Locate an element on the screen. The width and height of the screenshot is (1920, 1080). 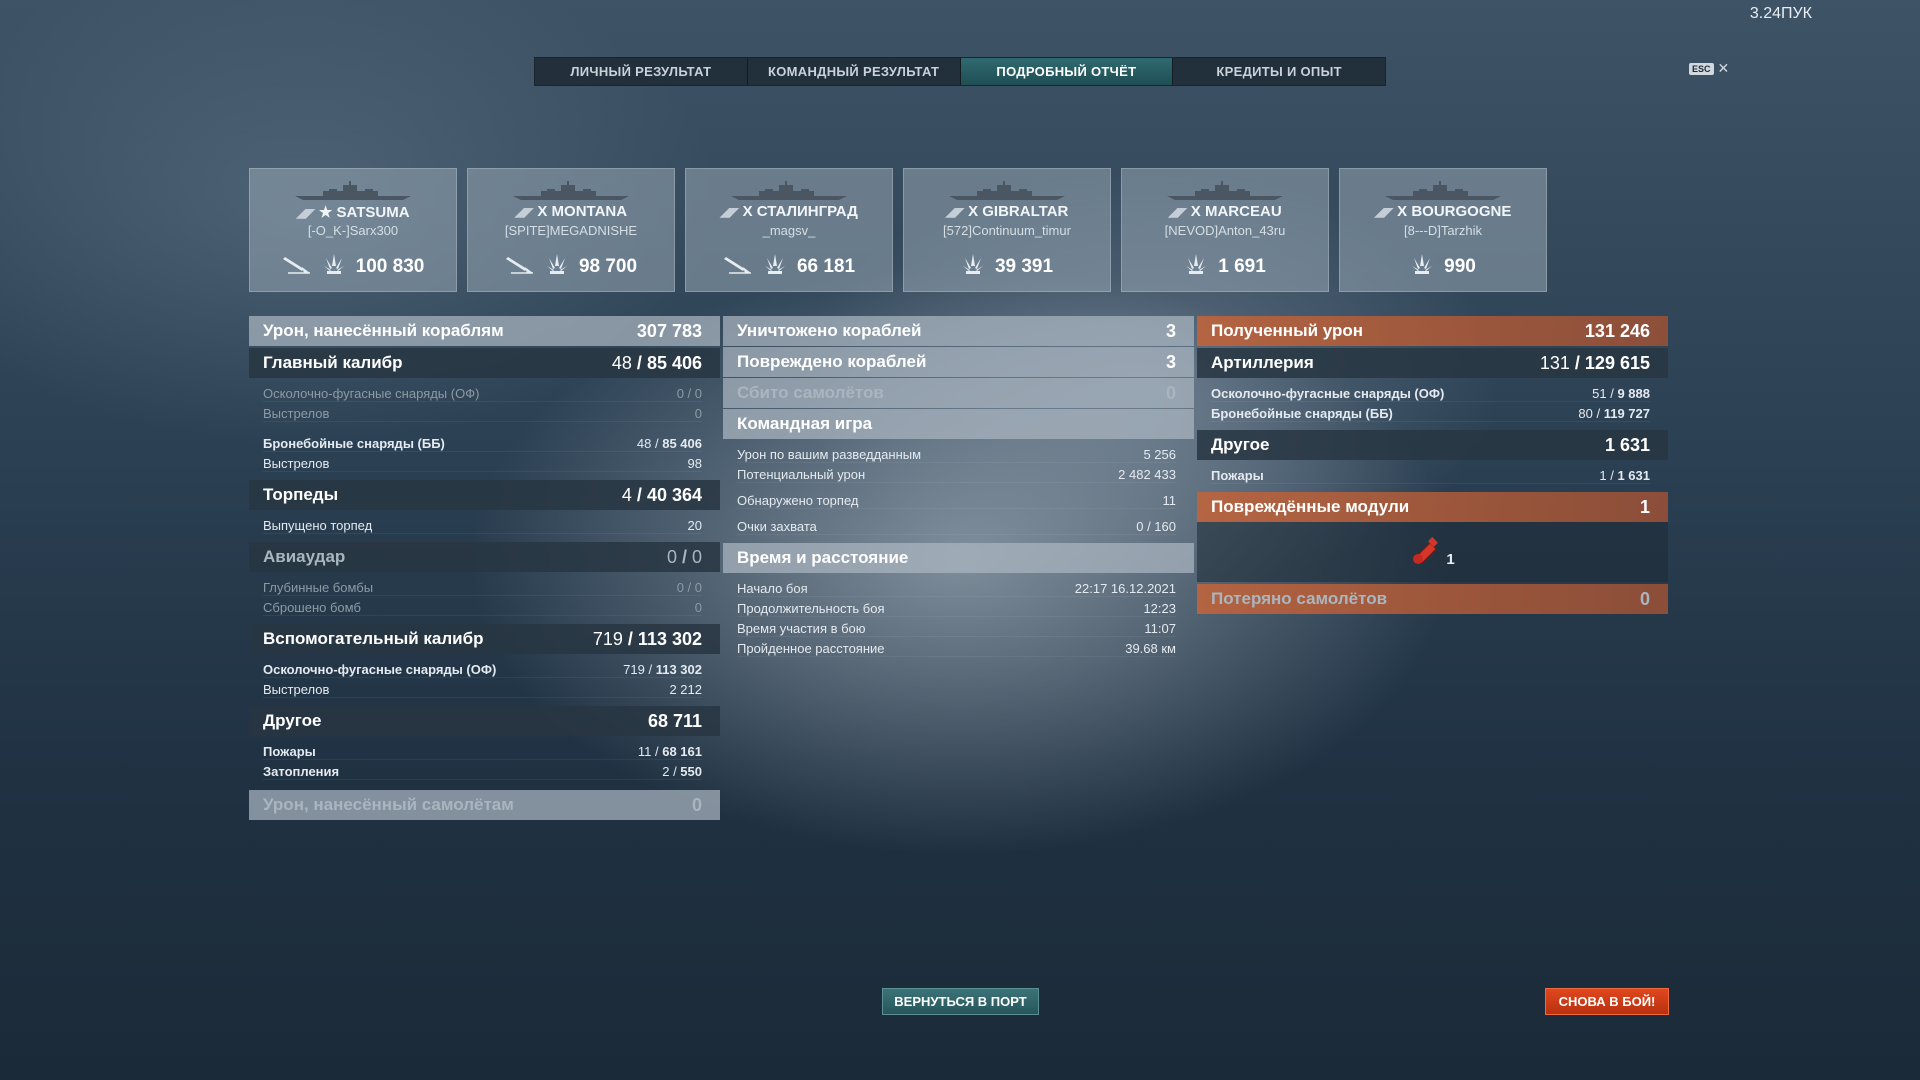
planes-shot-header: Сбито самолётов 0 is located at coordinates (958, 393).